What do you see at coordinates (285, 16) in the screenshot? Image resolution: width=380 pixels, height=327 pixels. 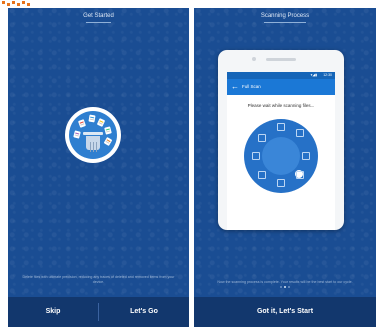 I see `page-title: Scanning Process` at bounding box center [285, 16].